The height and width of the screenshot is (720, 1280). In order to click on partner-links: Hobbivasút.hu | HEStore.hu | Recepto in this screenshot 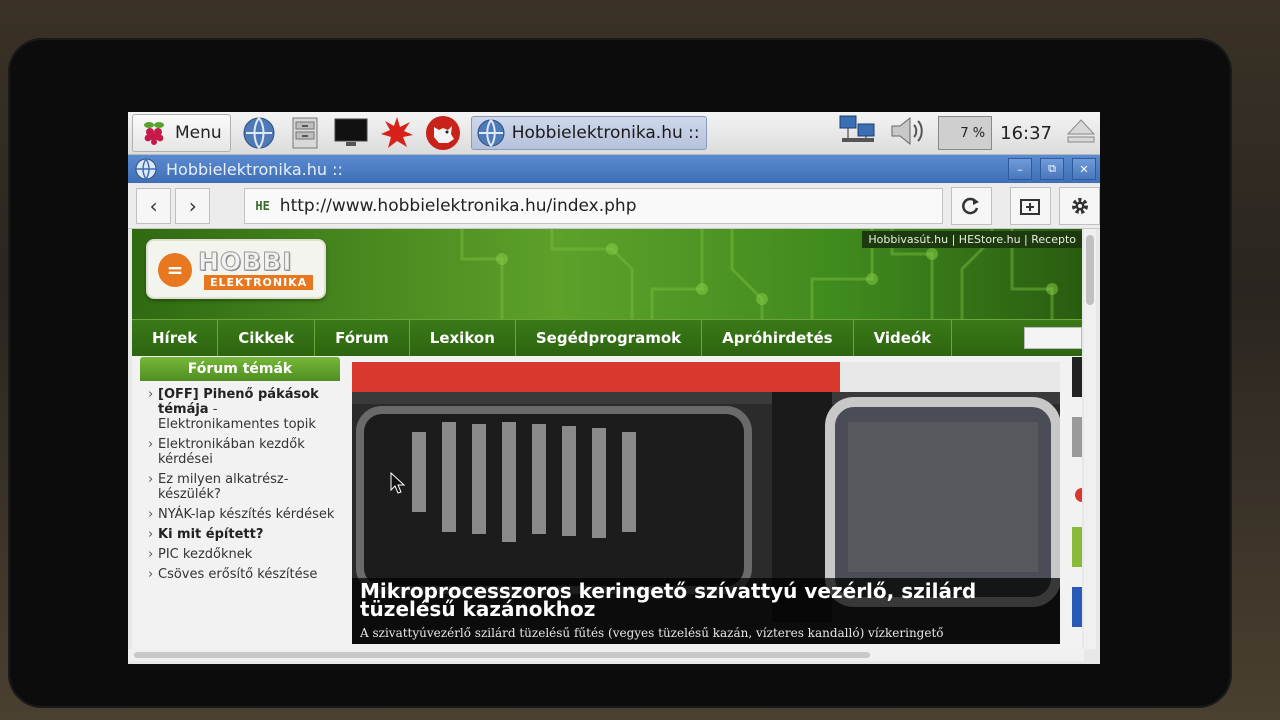, I will do `click(972, 239)`.